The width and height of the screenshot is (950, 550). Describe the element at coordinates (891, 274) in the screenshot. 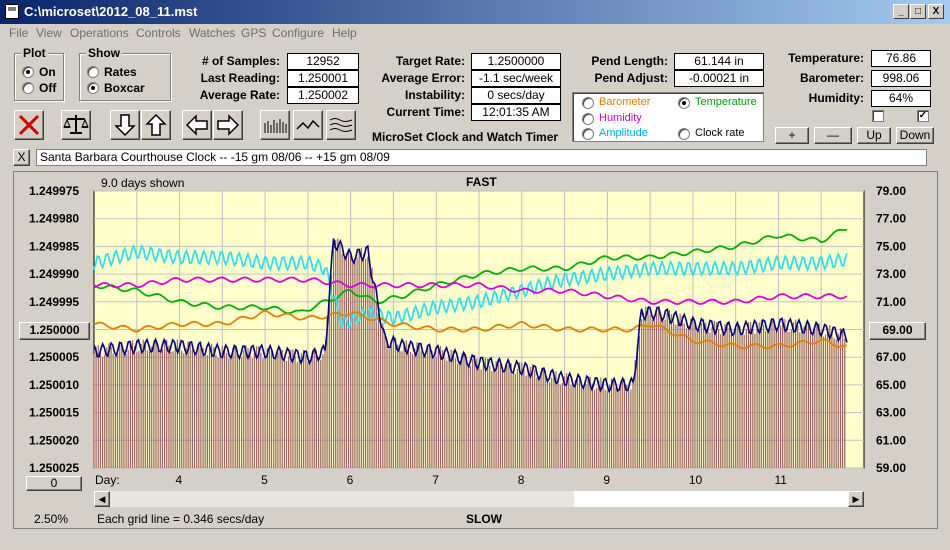

I see `right-axis-tick: 73.00` at that location.